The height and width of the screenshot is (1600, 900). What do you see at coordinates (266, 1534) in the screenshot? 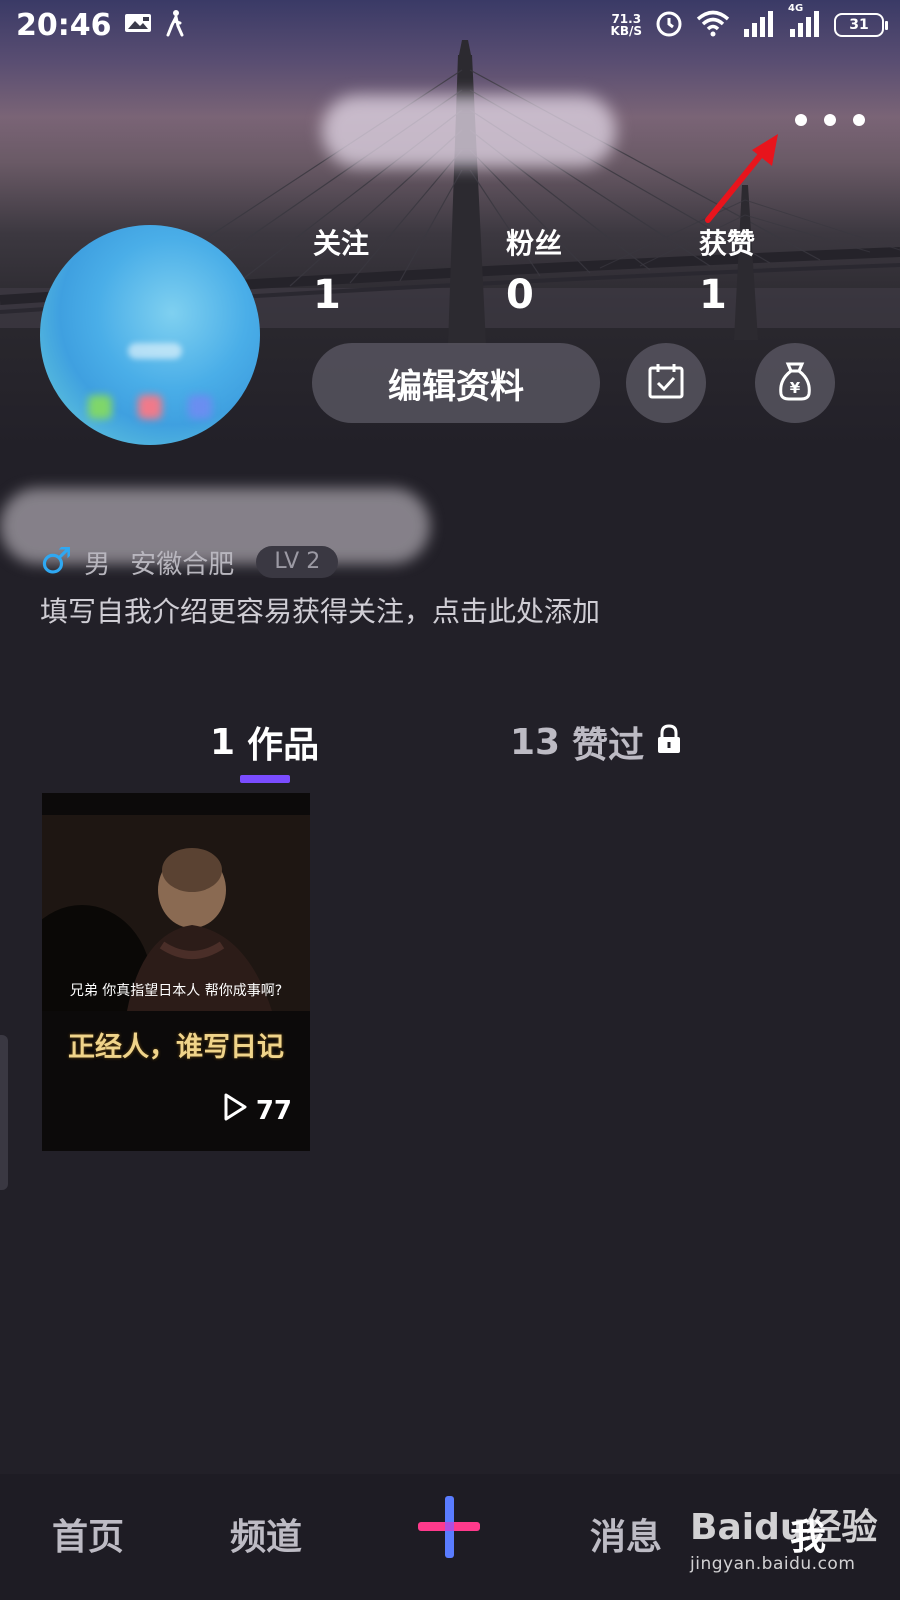
I see `nav-channel: 频道` at bounding box center [266, 1534].